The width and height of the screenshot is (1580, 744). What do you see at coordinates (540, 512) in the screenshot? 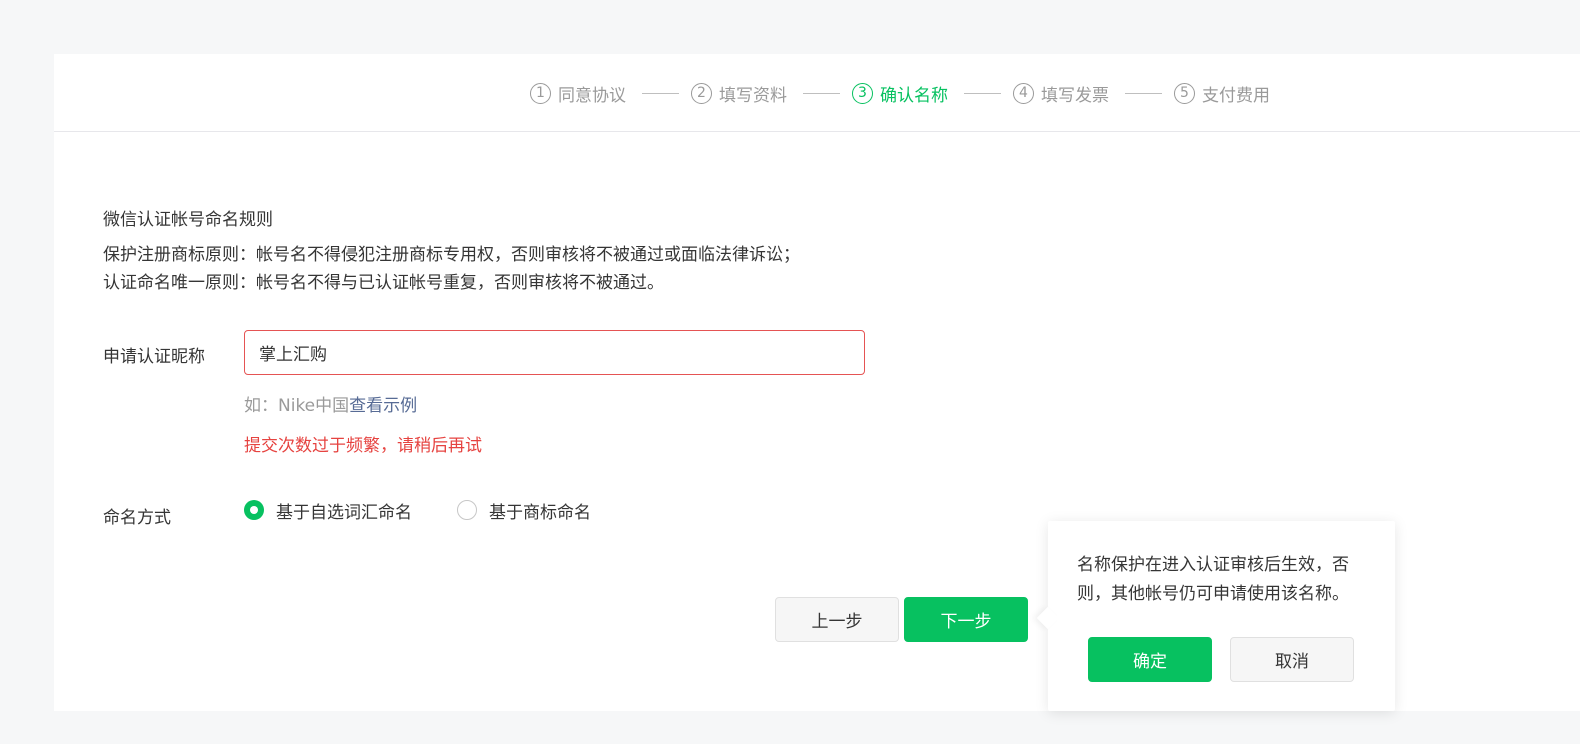
I see `radio-label: 基于商标命名` at bounding box center [540, 512].